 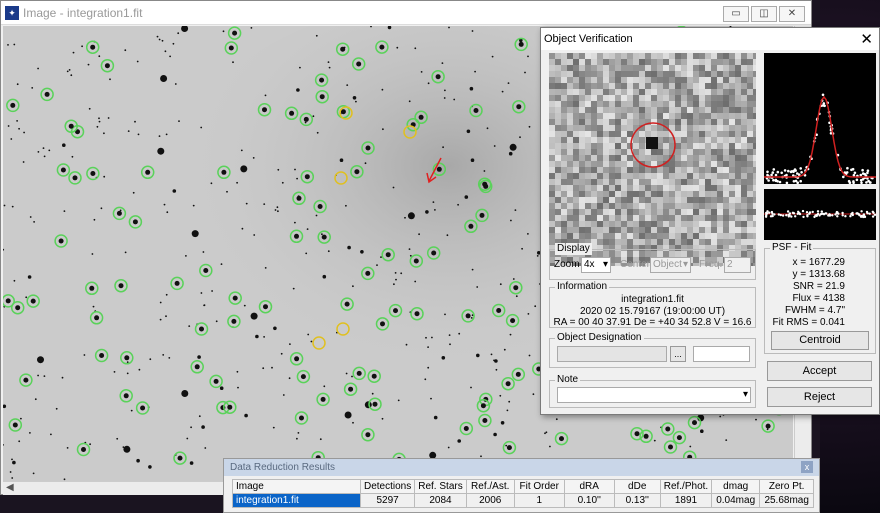 I want to click on note-select: ▾, so click(x=654, y=395).